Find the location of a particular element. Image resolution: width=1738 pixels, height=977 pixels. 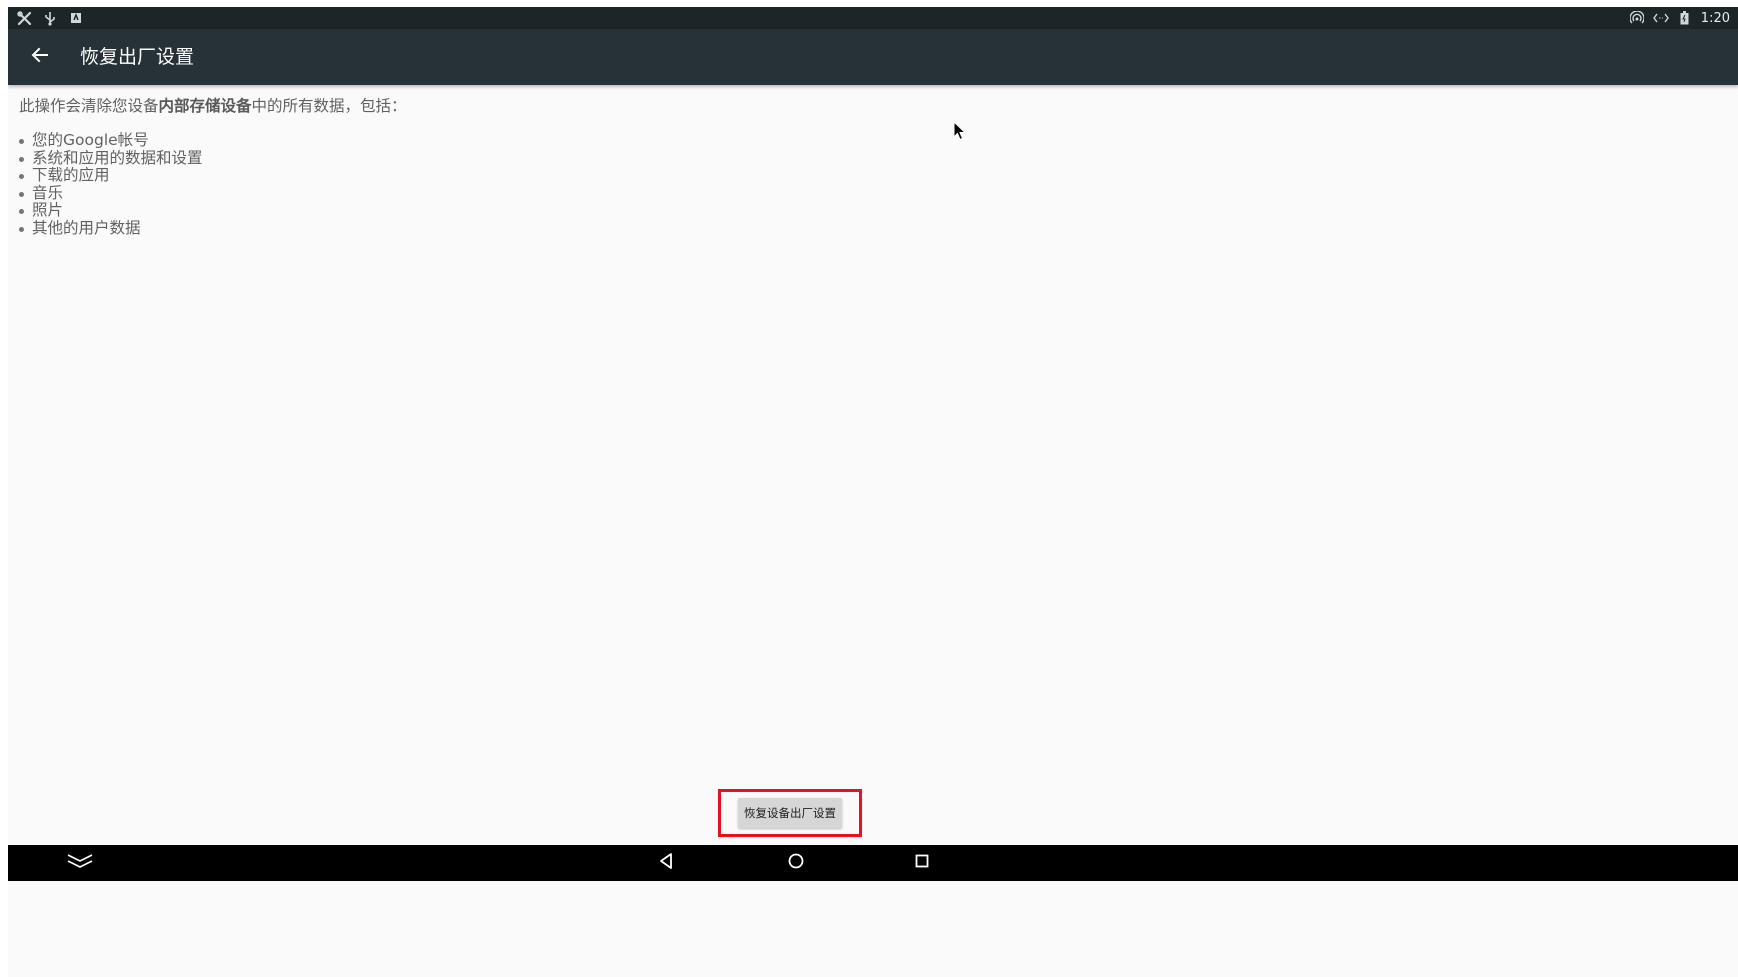

list-item: 您的Google帐号 is located at coordinates (213, 140).